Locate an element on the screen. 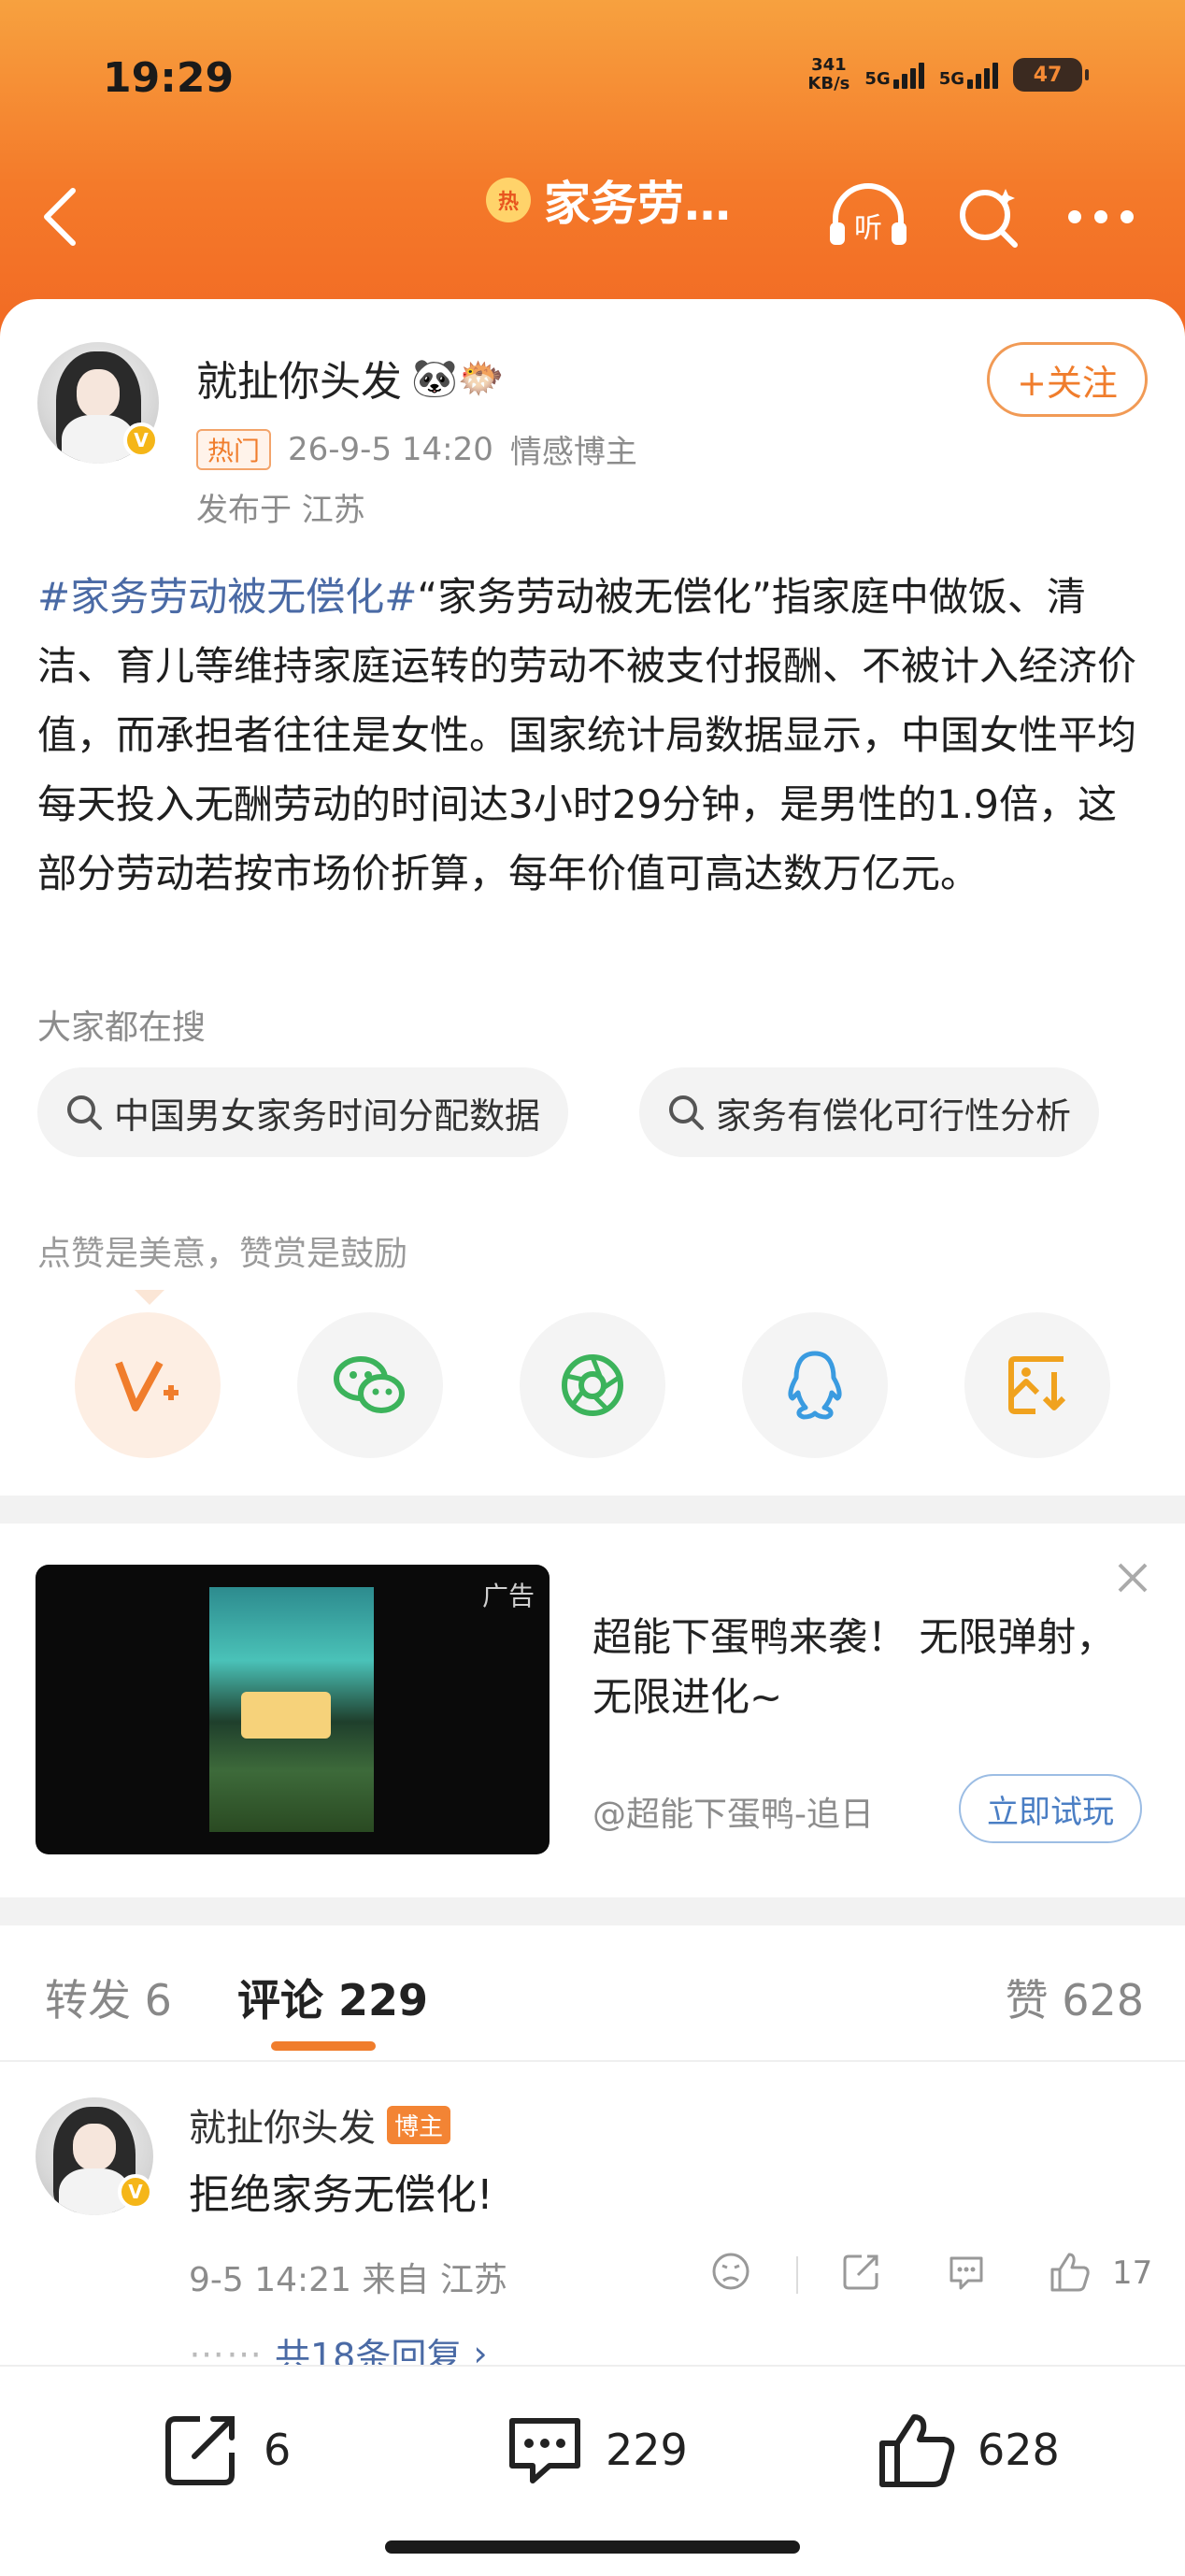 The height and width of the screenshot is (2576, 1185). signal-2: 5G is located at coordinates (968, 75).